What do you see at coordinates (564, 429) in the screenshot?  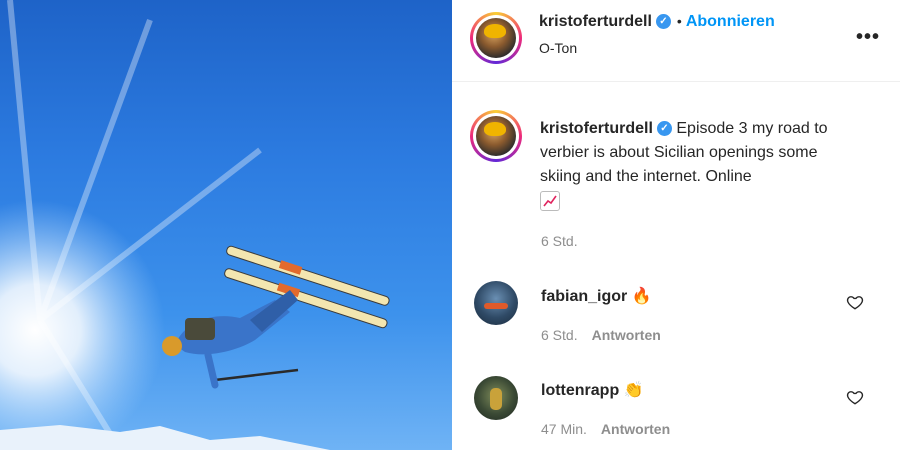 I see `comment-timestamp: 47 Min.` at bounding box center [564, 429].